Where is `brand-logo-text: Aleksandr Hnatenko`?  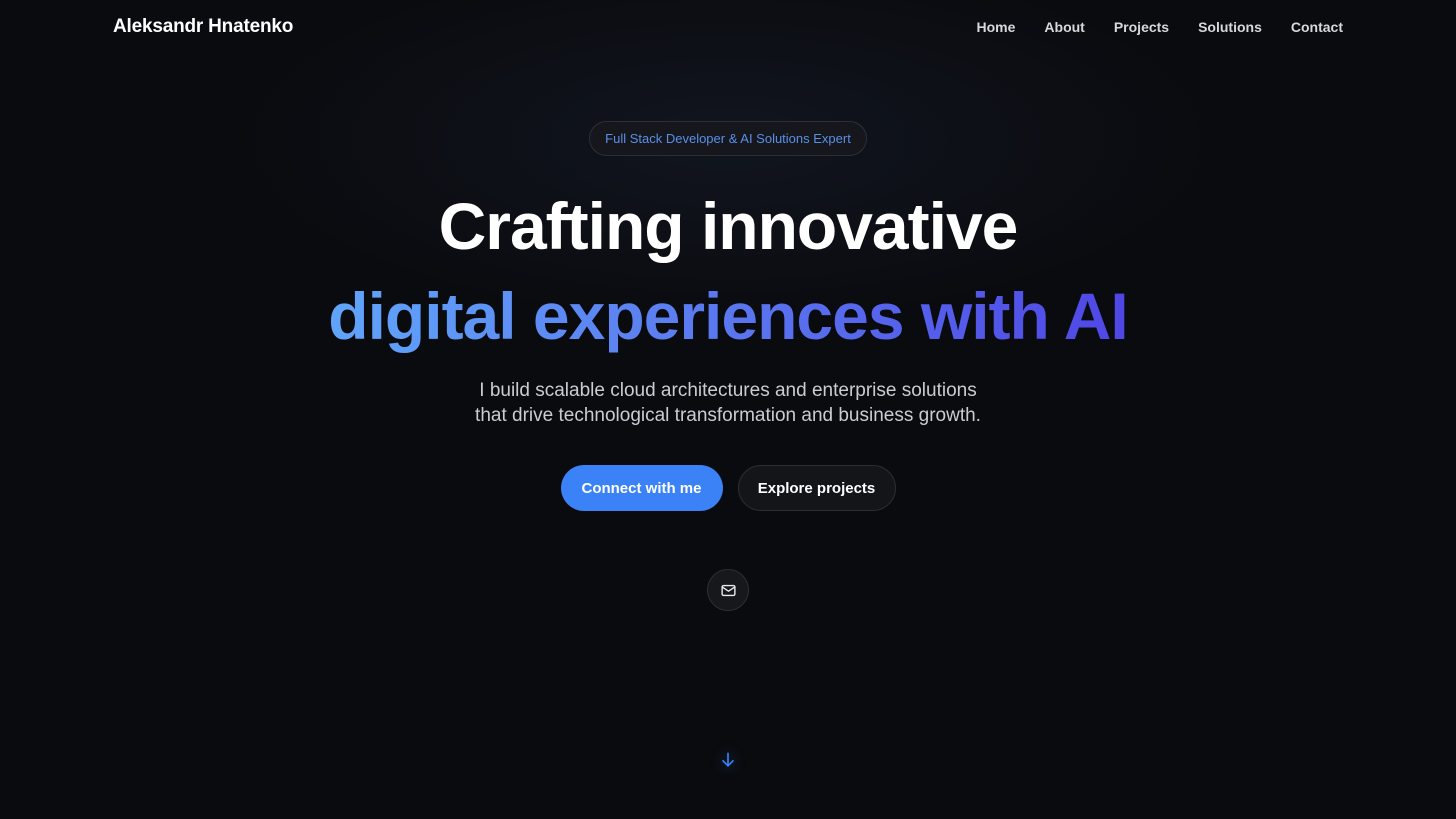
brand-logo-text: Aleksandr Hnatenko is located at coordinates (203, 27).